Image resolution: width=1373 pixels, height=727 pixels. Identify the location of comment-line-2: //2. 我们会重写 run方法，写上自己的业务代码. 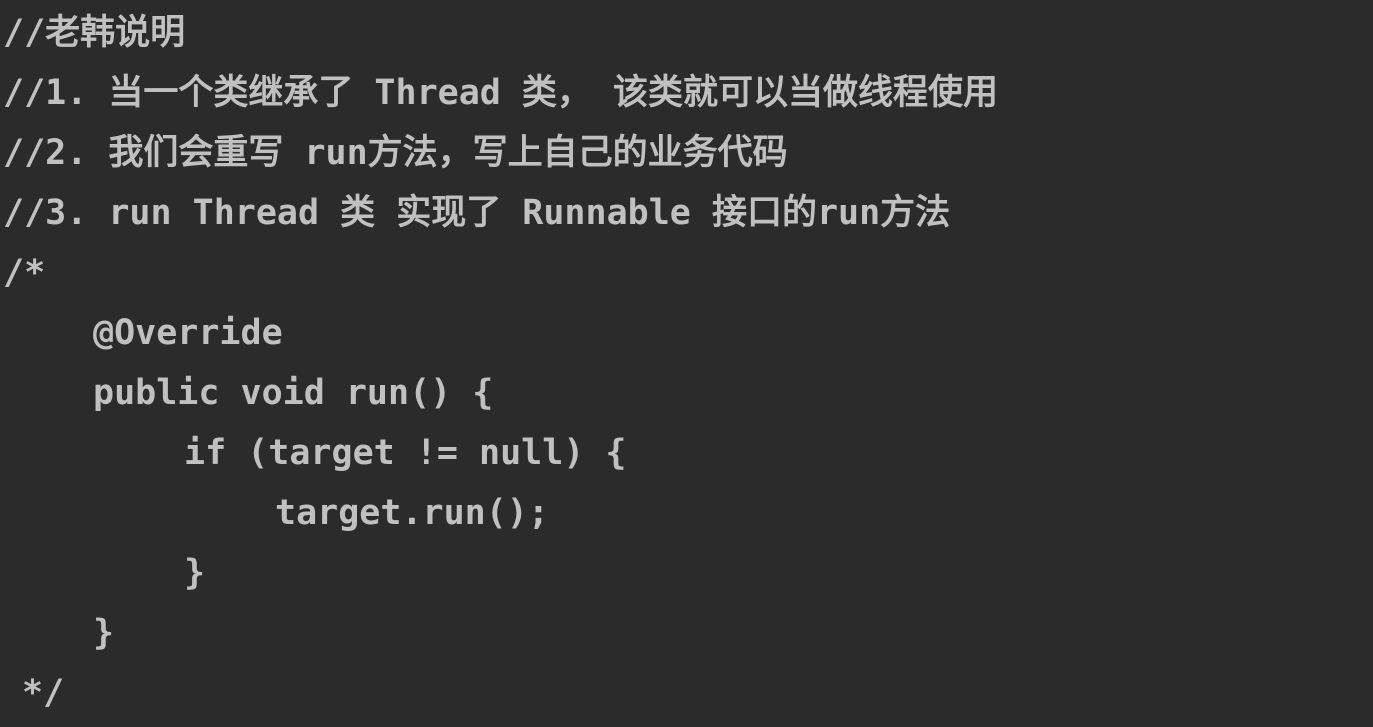
(395, 153).